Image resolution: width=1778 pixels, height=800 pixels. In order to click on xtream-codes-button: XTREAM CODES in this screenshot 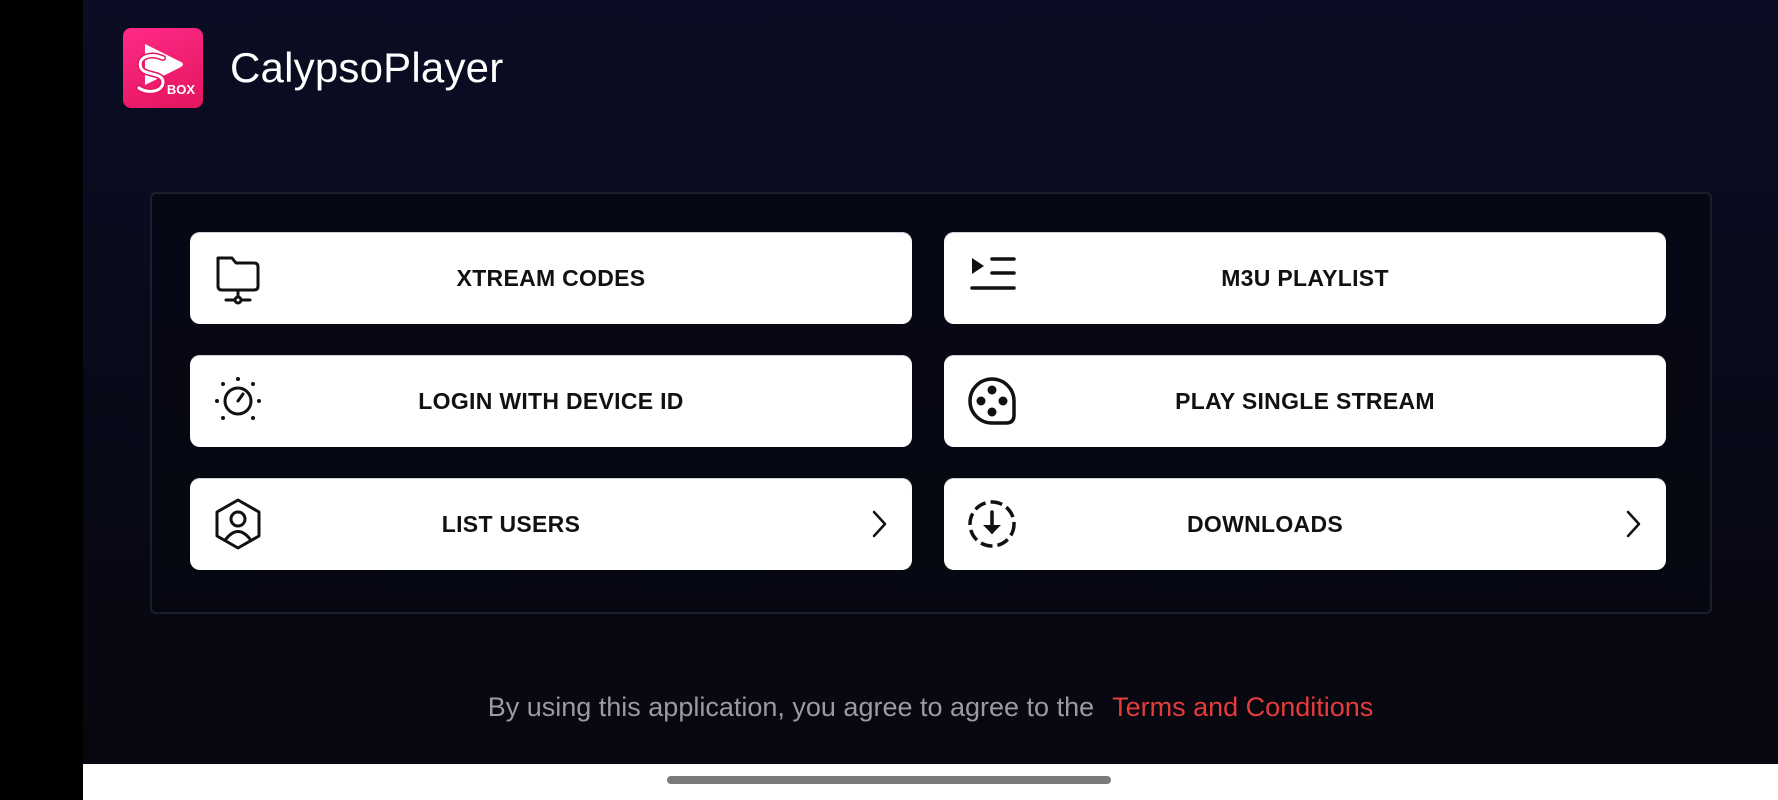, I will do `click(551, 278)`.